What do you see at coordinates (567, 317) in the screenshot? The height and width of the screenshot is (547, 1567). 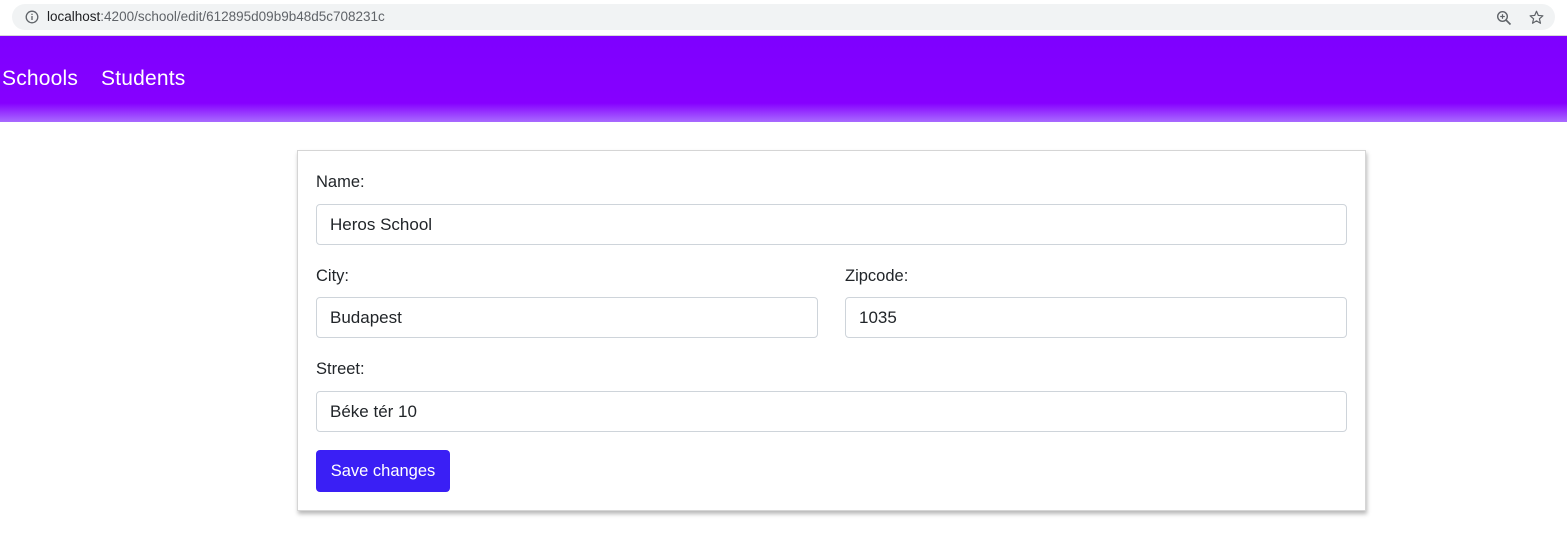 I see `city-input` at bounding box center [567, 317].